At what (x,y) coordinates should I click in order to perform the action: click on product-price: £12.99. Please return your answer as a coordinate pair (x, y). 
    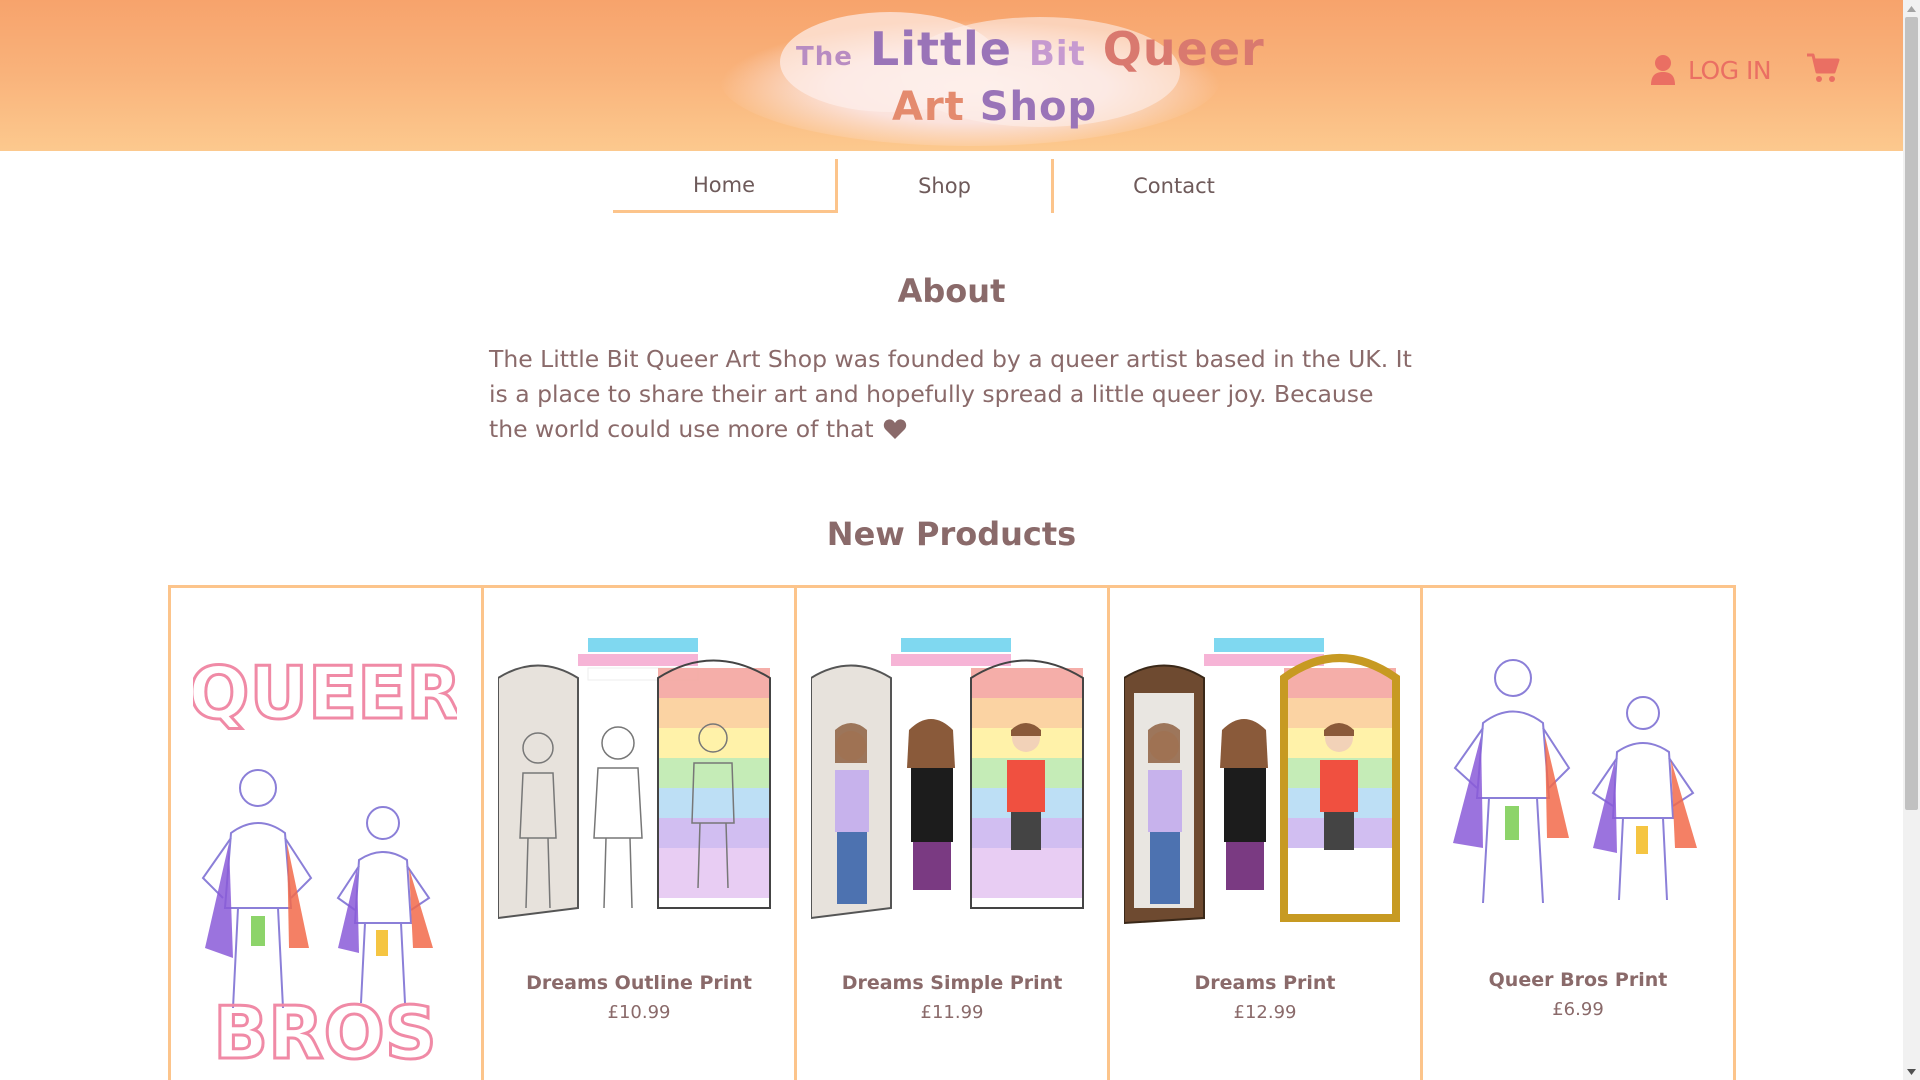
    Looking at the image, I should click on (1265, 1012).